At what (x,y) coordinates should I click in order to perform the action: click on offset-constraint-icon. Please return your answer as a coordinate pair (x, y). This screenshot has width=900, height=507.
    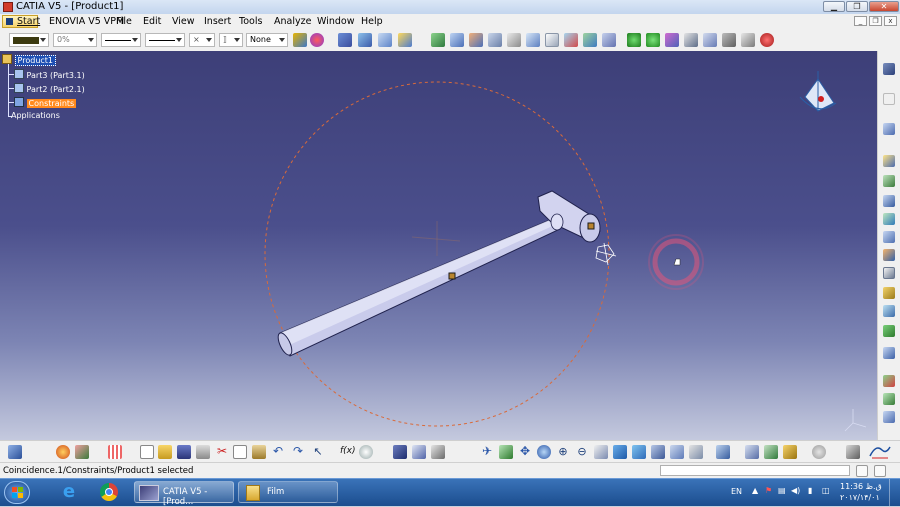
    Looking at the image, I should click on (476, 40).